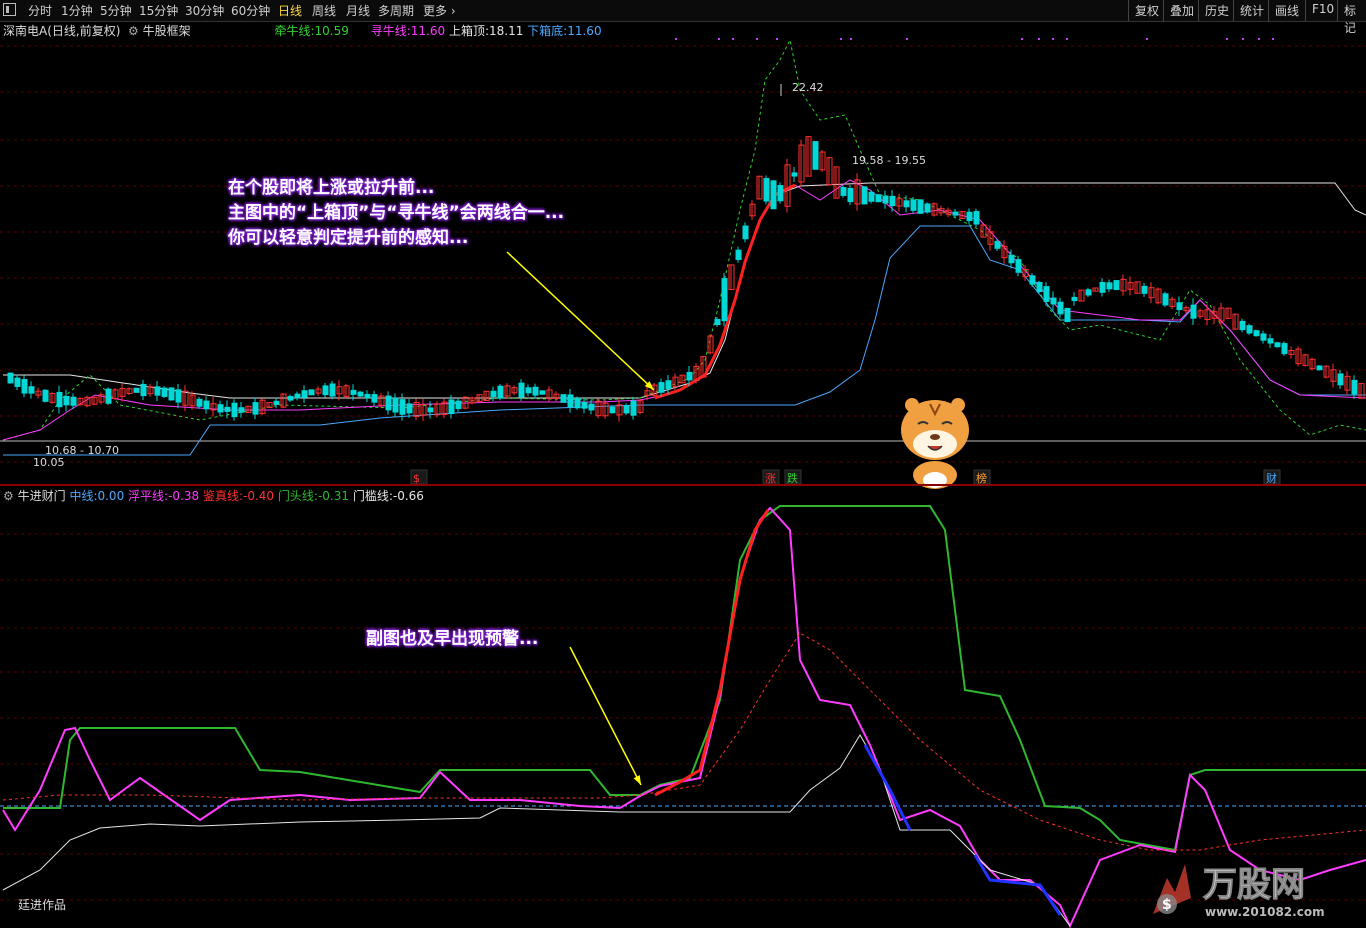 The image size is (1366, 928). Describe the element at coordinates (297, 496) in the screenshot. I see `legend-mentou-label: 门头线:` at that location.